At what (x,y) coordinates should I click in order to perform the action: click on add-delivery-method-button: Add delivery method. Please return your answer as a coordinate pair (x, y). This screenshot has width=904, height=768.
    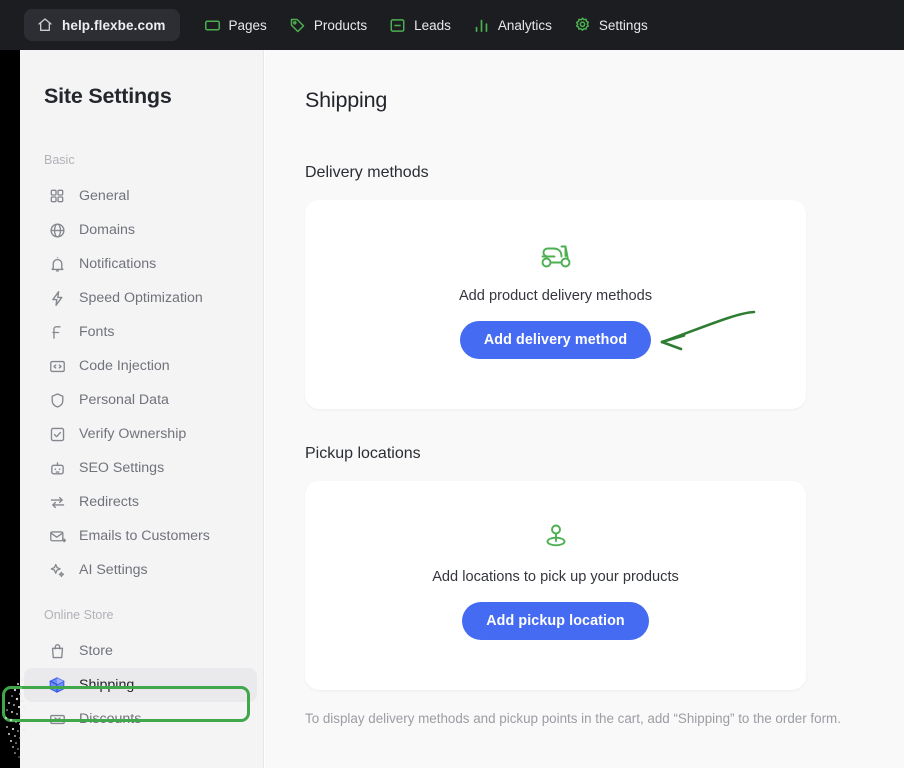
    Looking at the image, I should click on (555, 340).